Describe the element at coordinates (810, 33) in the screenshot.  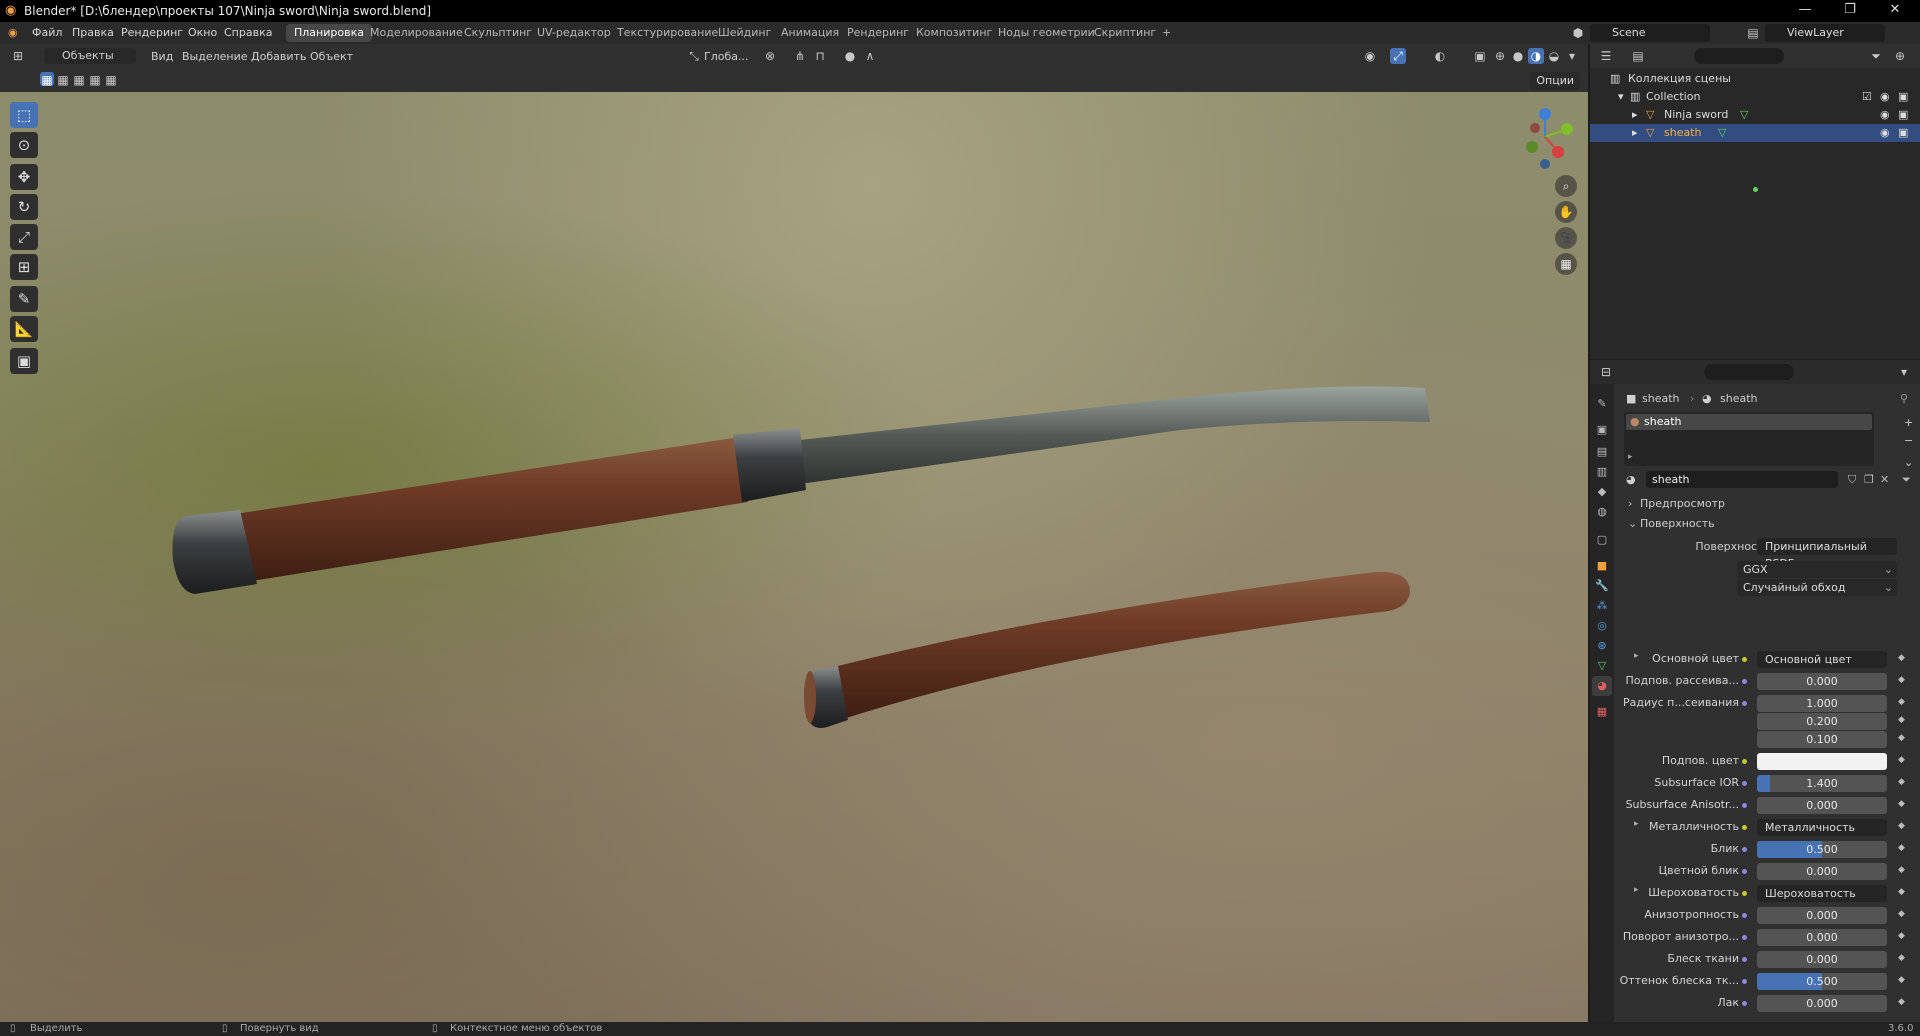
I see `tab-animation: Анимация` at that location.